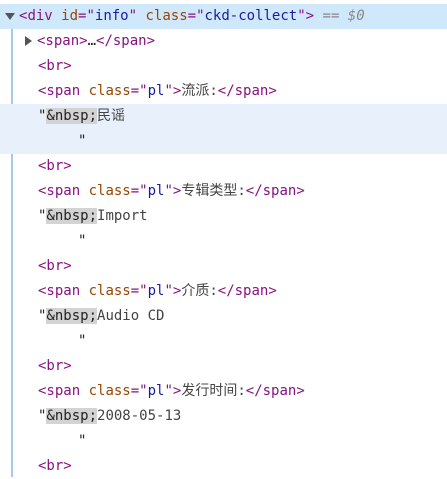 The image size is (447, 479). Describe the element at coordinates (10, 16) in the screenshot. I see `expand-triangle-down-icon` at that location.